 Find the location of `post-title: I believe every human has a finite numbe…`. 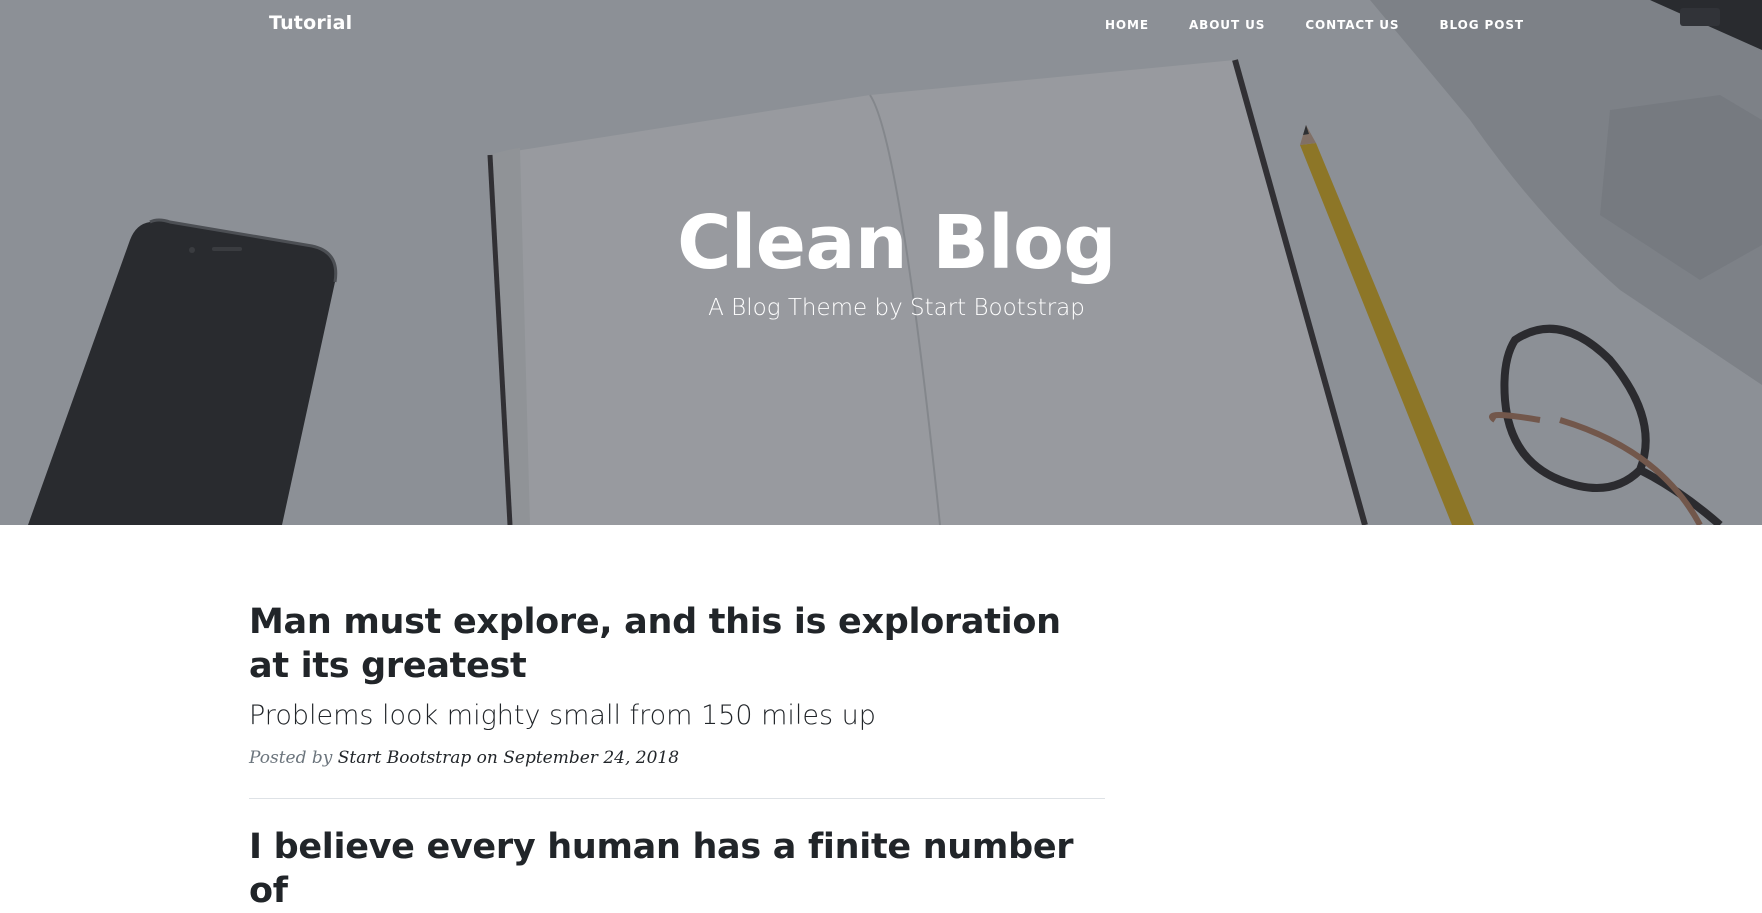

post-title: I believe every human has a finite numbe… is located at coordinates (661, 869).